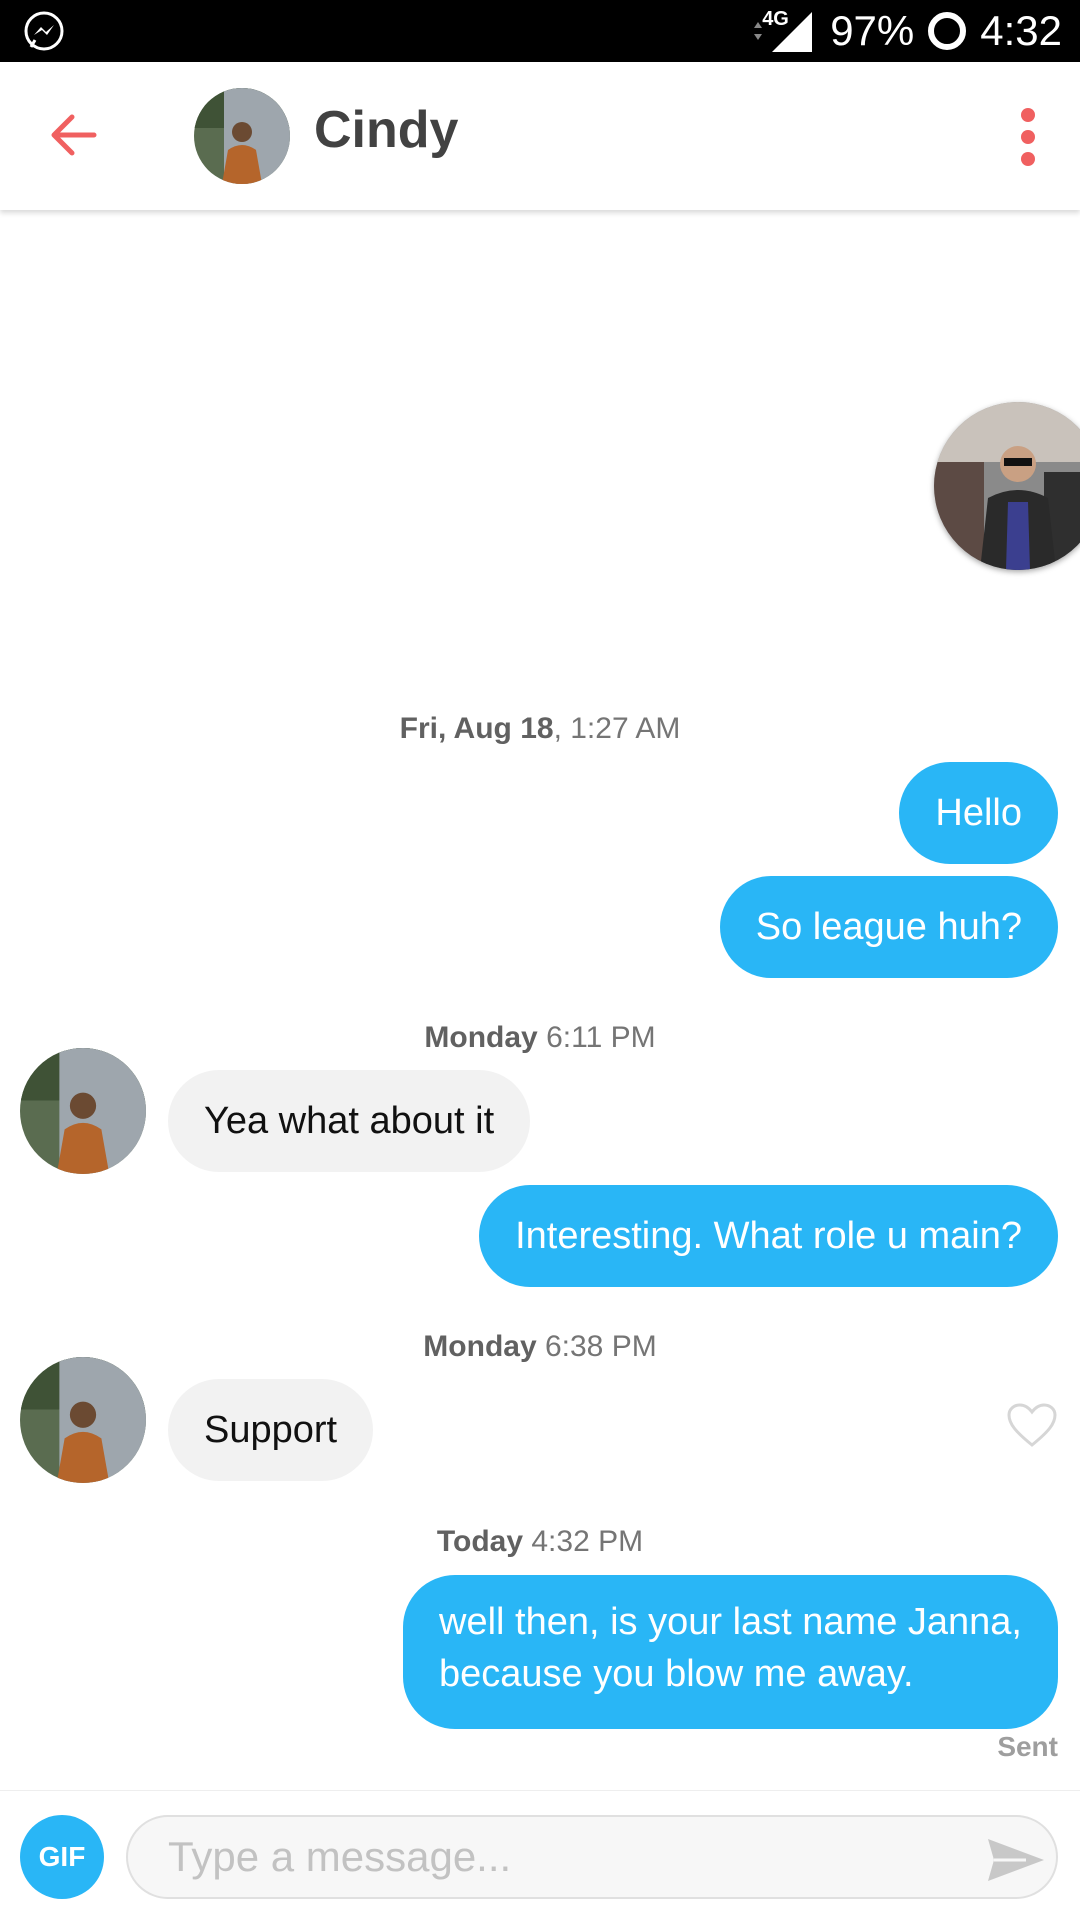 This screenshot has height=1921, width=1080. I want to click on more-vert-icon, so click(1028, 115).